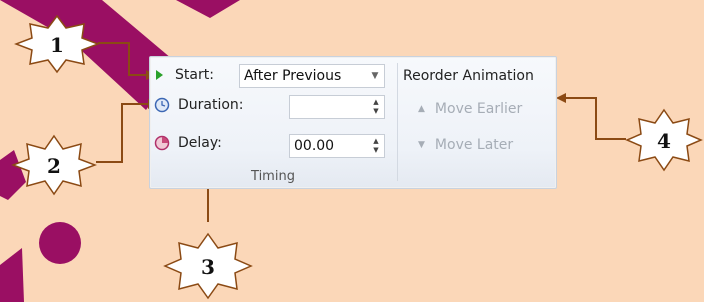 The height and width of the screenshot is (302, 704). I want to click on start-row: Start:, so click(185, 75).